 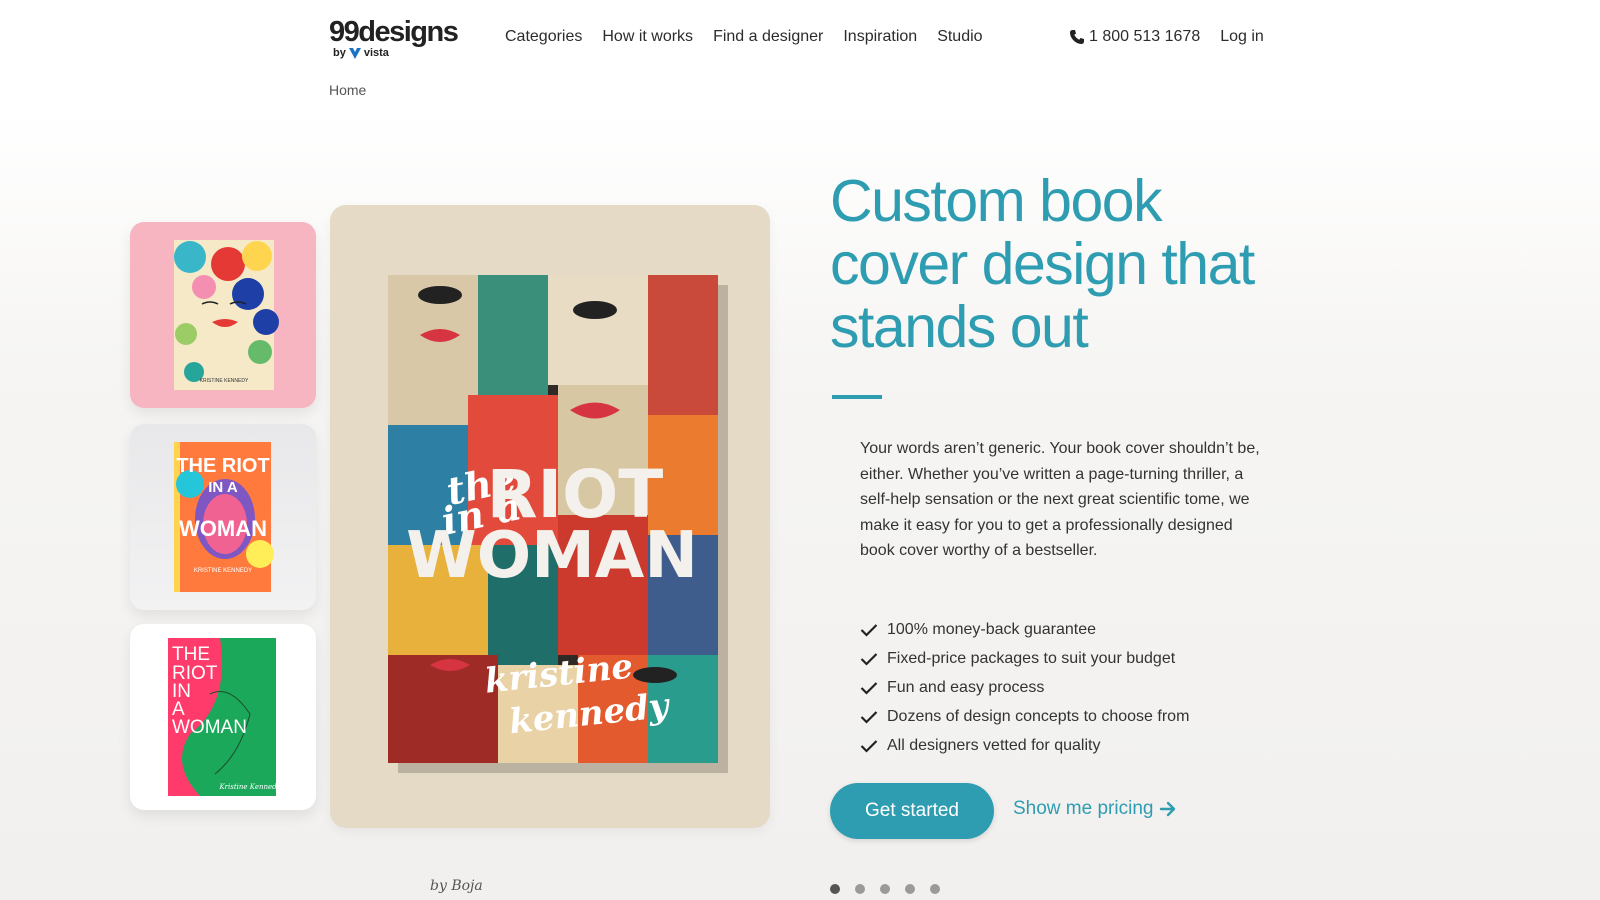 I want to click on arrow-right-icon, so click(x=1168, y=809).